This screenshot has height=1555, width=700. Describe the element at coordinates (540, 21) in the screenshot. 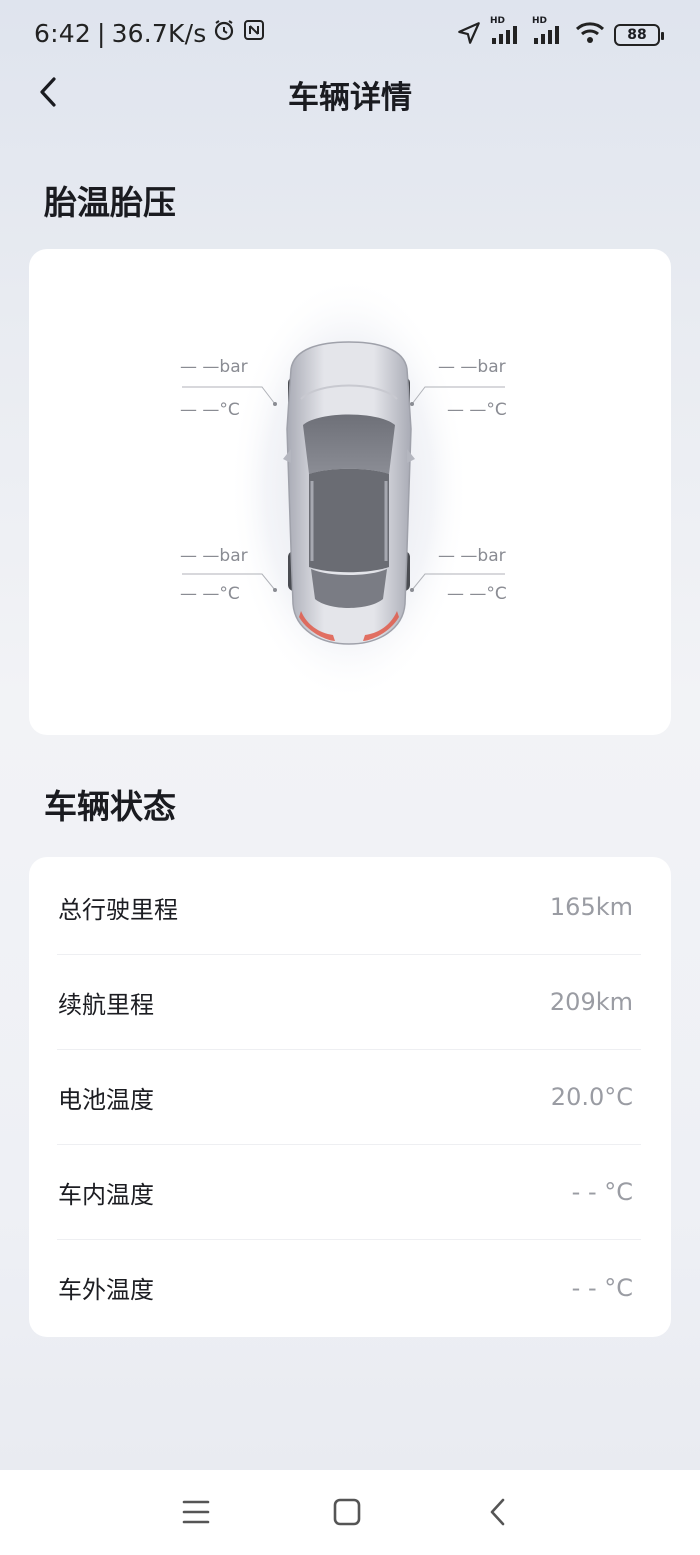

I see `signal-hd-badge-2: HD` at that location.